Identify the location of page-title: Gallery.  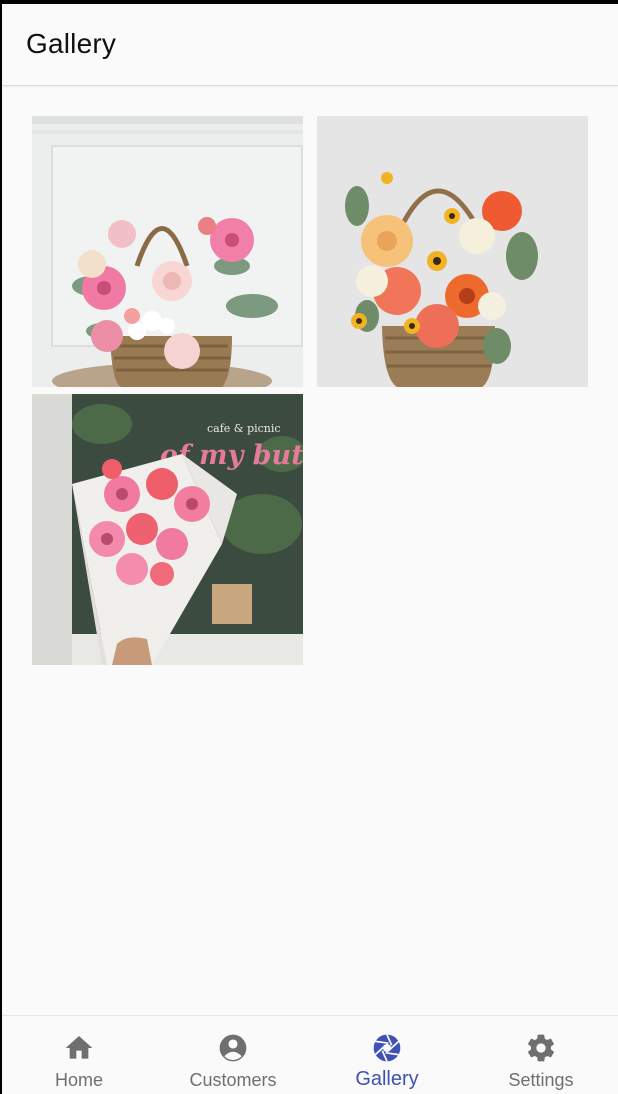
(71, 43).